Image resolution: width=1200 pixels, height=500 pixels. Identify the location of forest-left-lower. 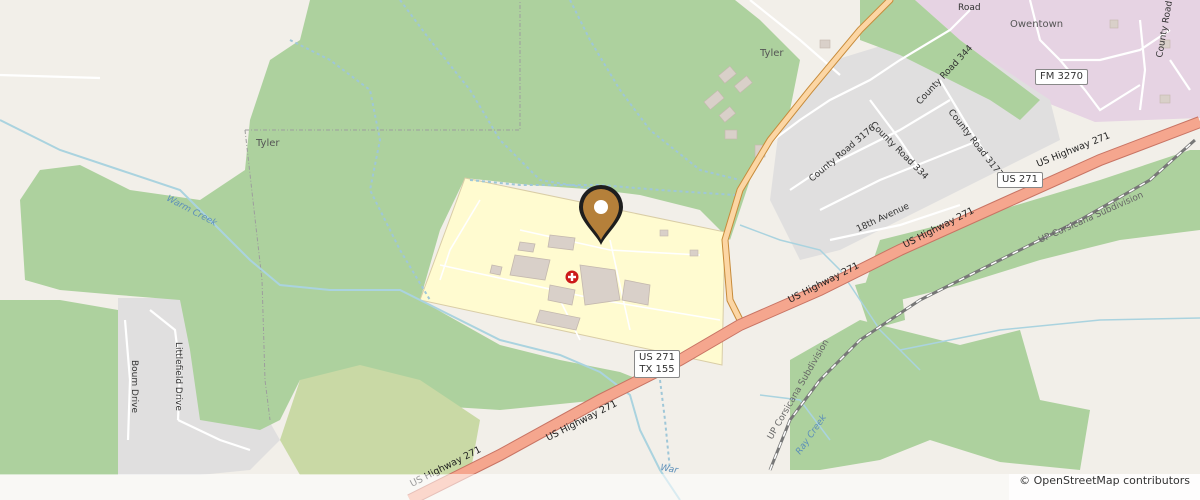
(59, 387).